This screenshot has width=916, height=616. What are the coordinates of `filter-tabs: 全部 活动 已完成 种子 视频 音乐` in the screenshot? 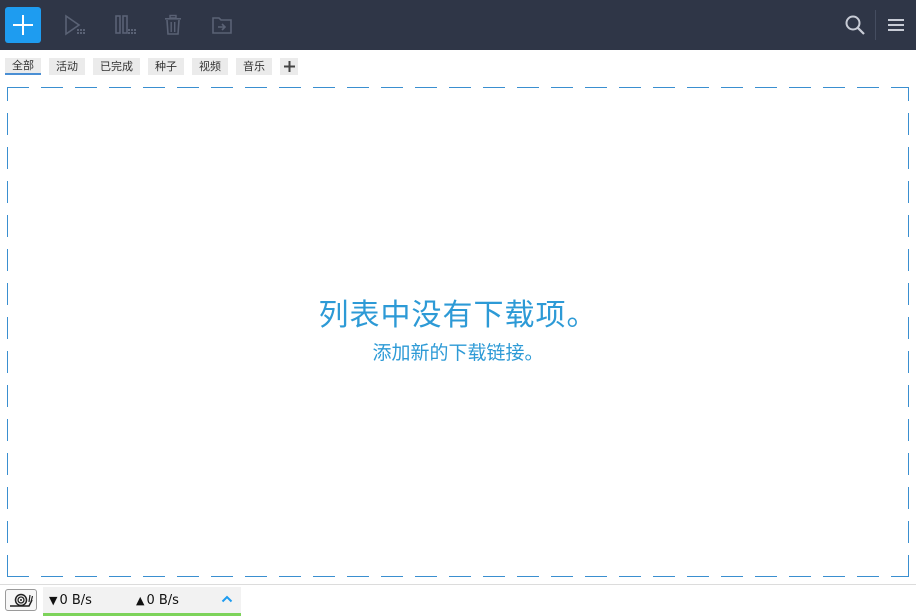 It's located at (151, 67).